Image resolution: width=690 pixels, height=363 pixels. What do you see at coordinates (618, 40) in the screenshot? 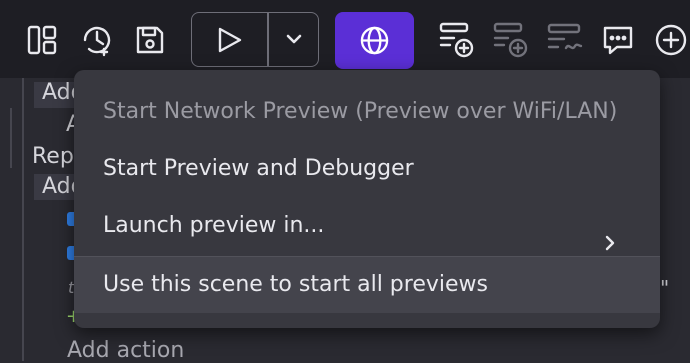
I see `comment-icon` at bounding box center [618, 40].